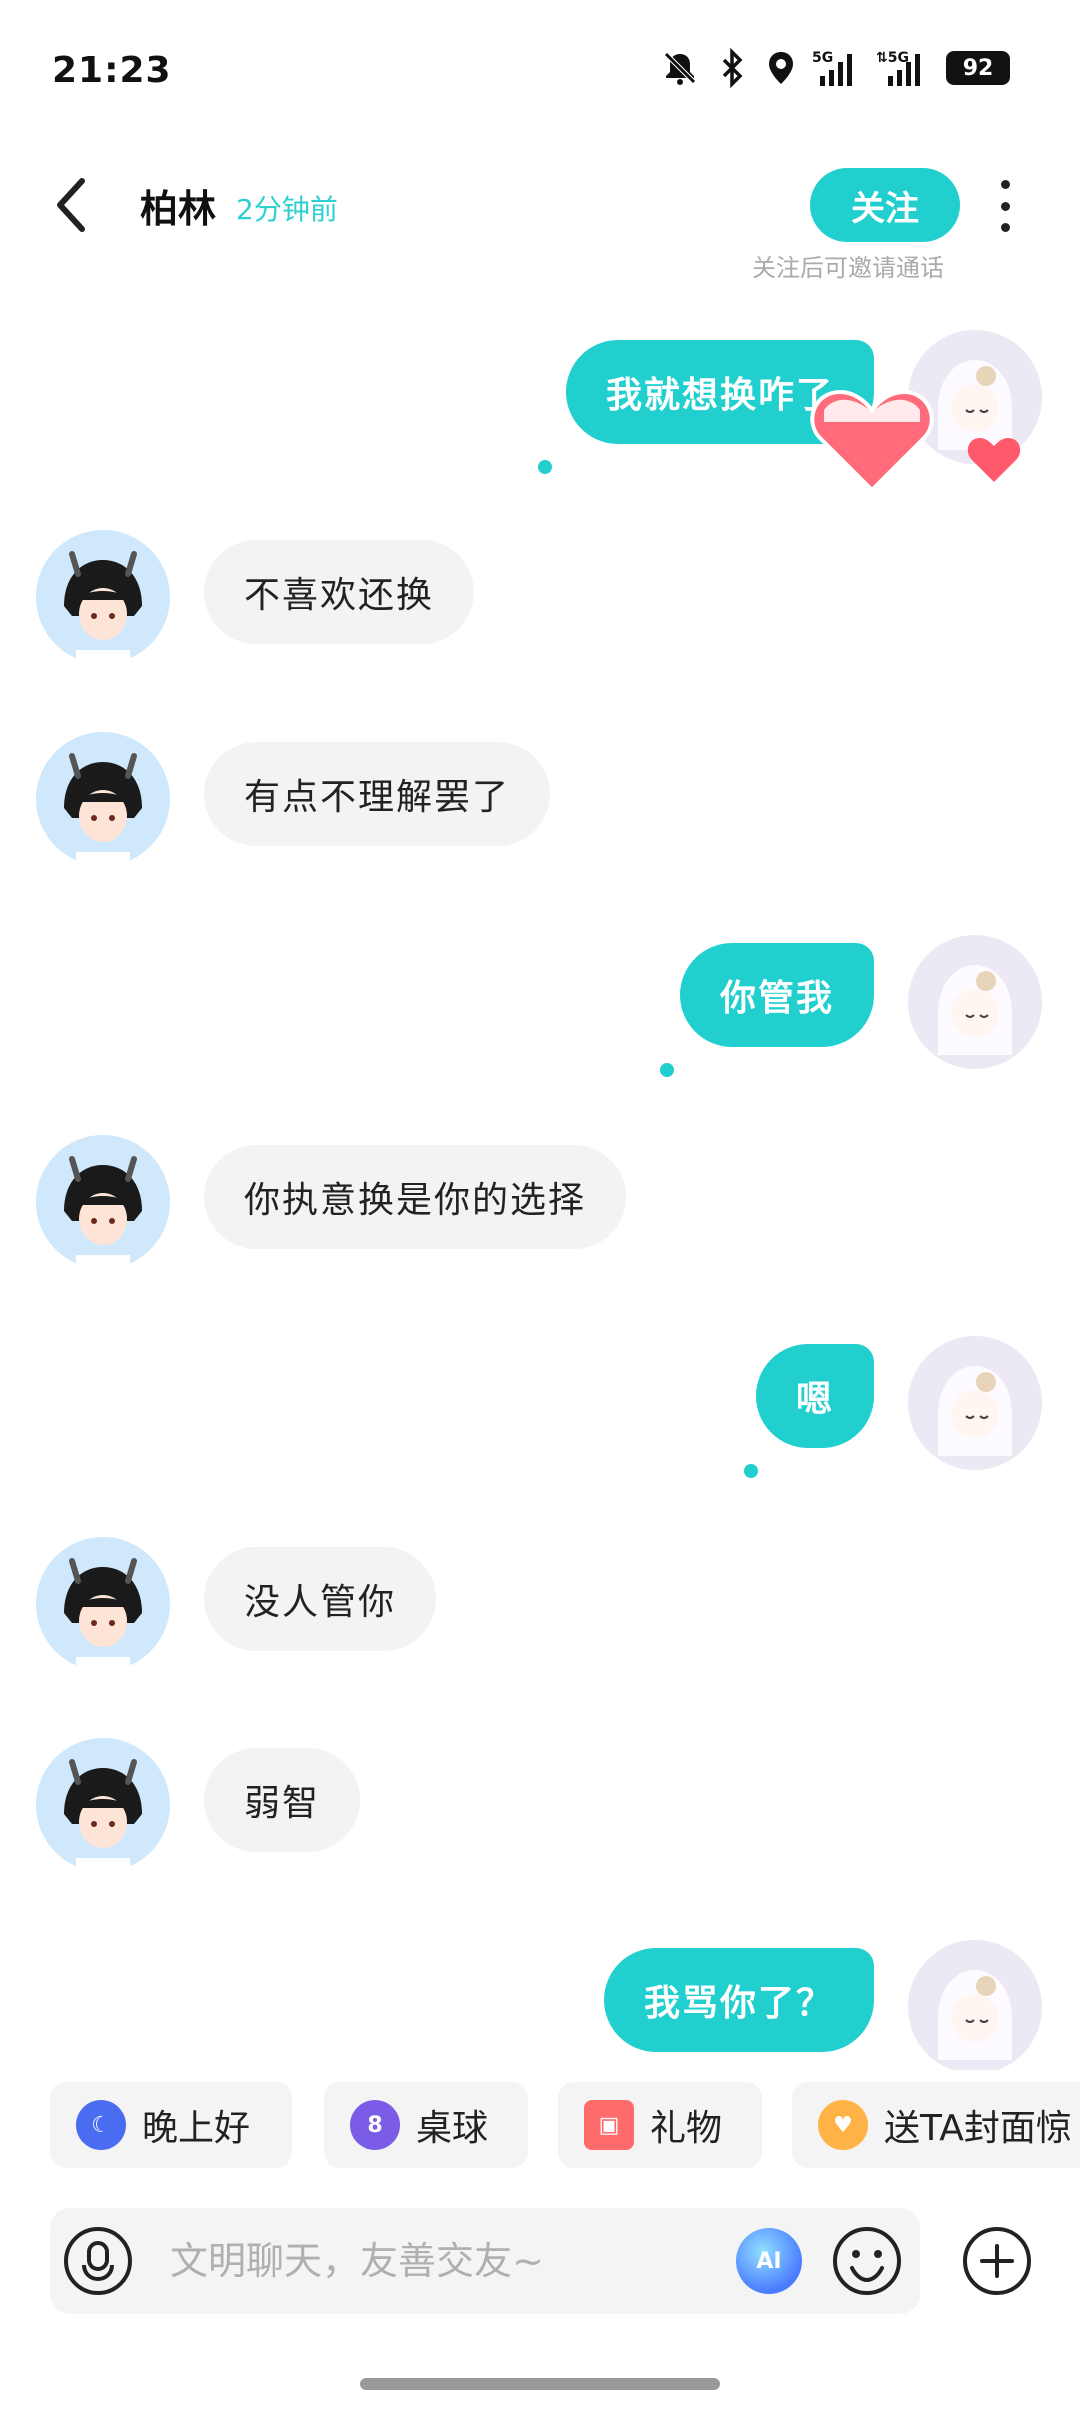 The height and width of the screenshot is (2412, 1080). I want to click on chip-billiards: 8 桌球, so click(426, 2125).